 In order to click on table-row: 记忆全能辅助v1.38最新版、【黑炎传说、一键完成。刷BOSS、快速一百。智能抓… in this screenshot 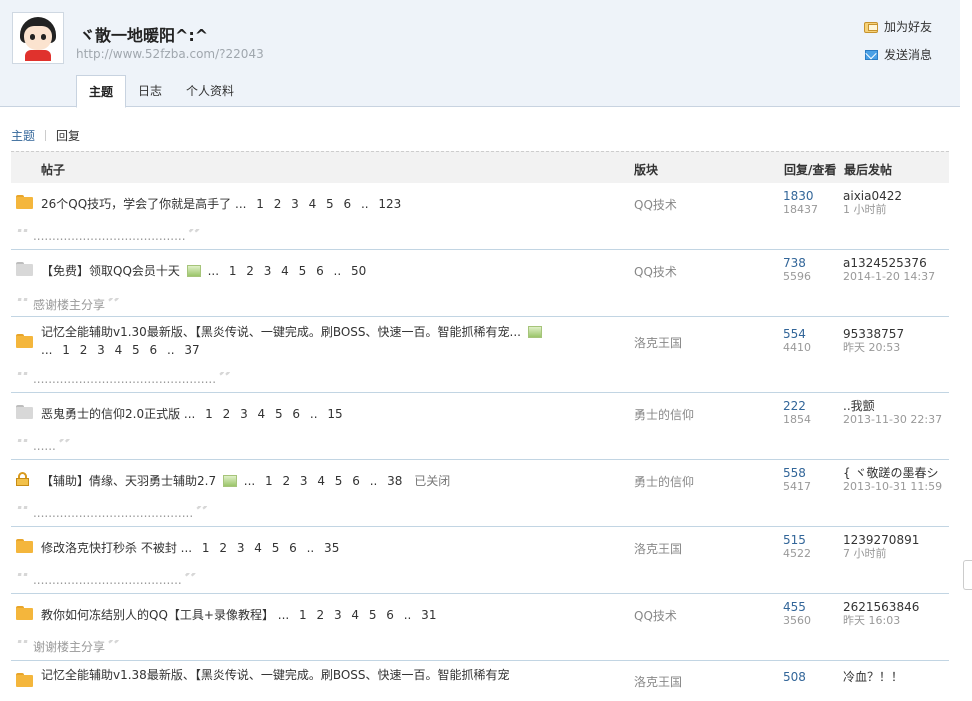, I will do `click(480, 681)`.